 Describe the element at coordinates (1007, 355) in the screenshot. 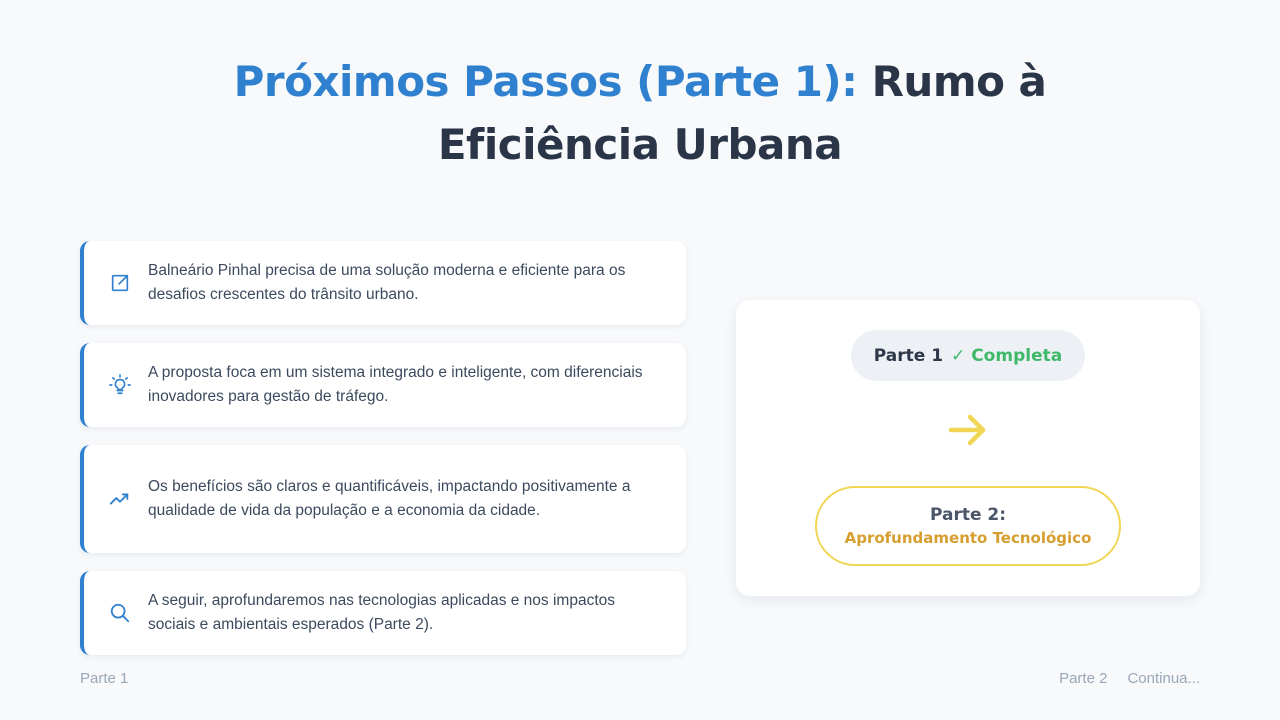

I see `part1-complete-status: ✓ Completa` at that location.